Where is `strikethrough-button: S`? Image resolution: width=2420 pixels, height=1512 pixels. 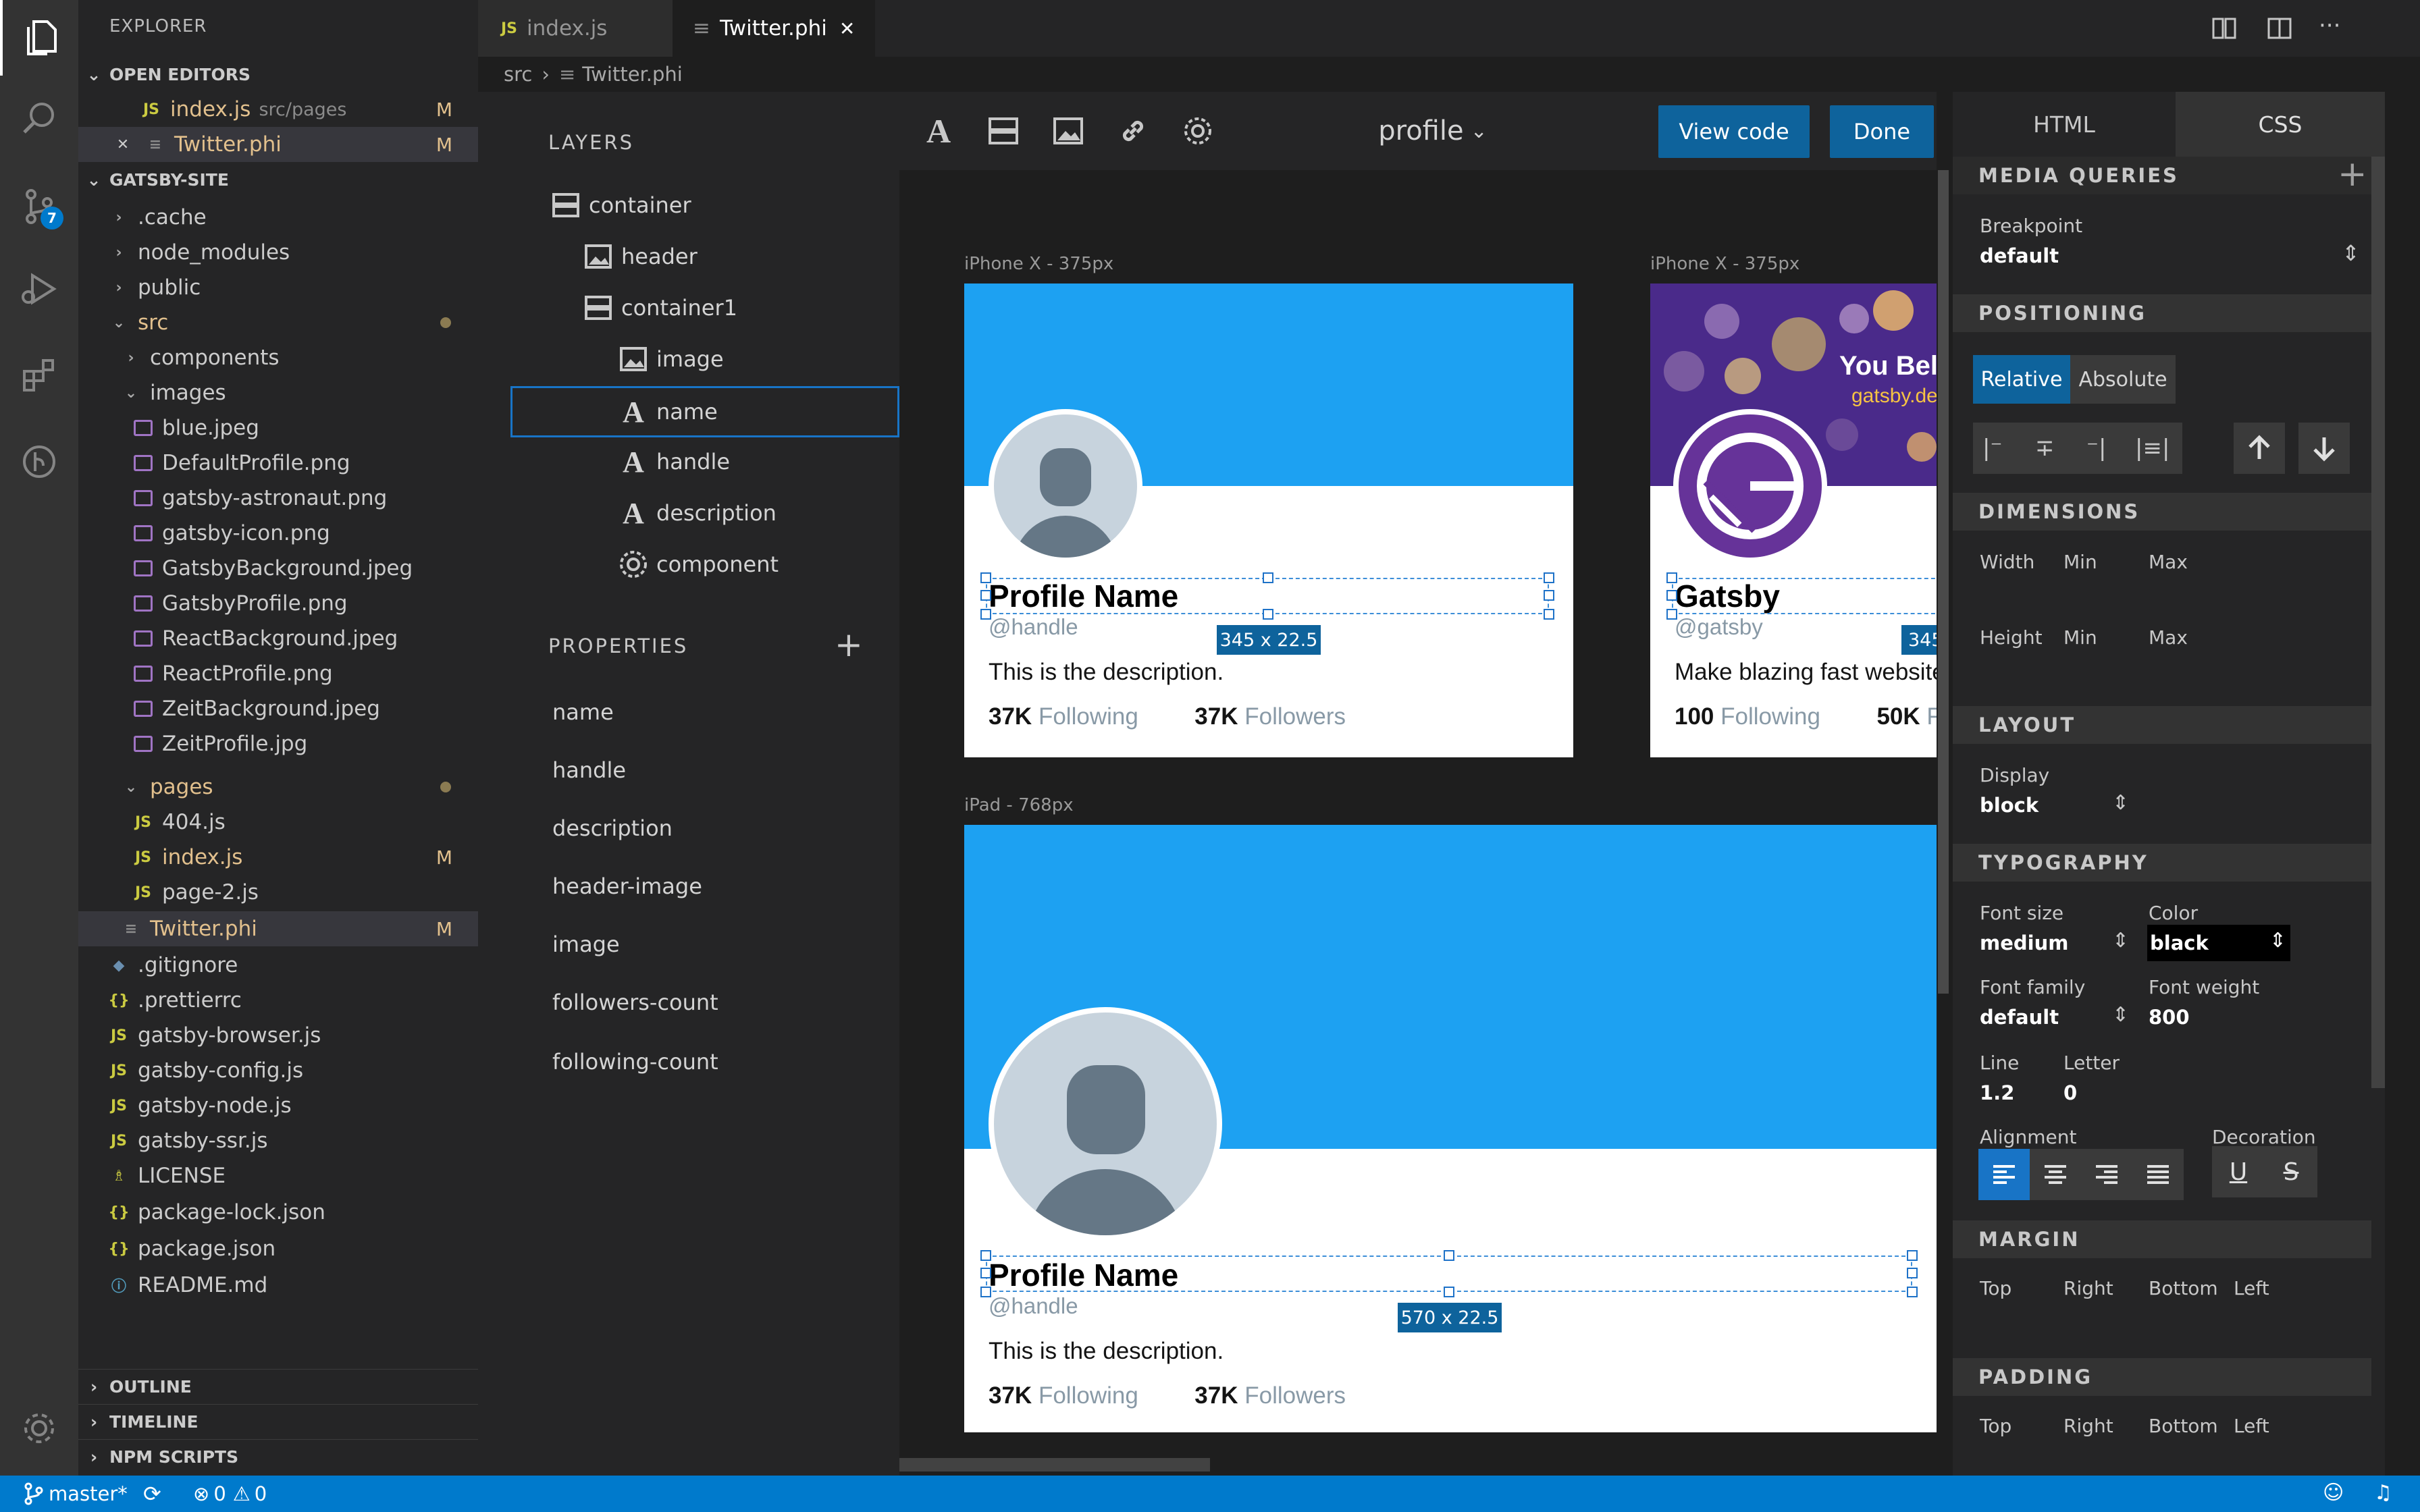 strikethrough-button: S is located at coordinates (2291, 1171).